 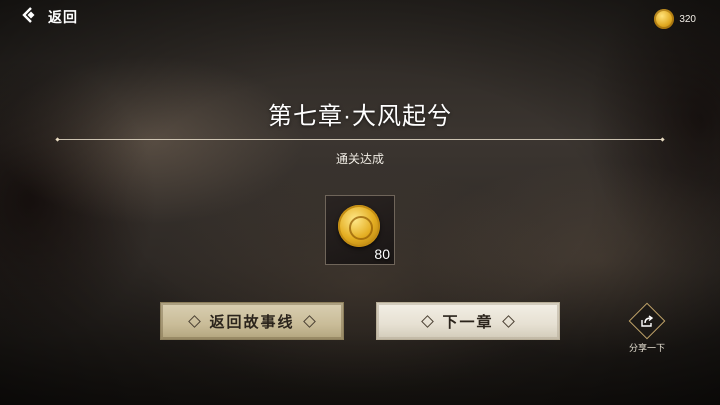 I want to click on back-label: 返回, so click(x=63, y=18).